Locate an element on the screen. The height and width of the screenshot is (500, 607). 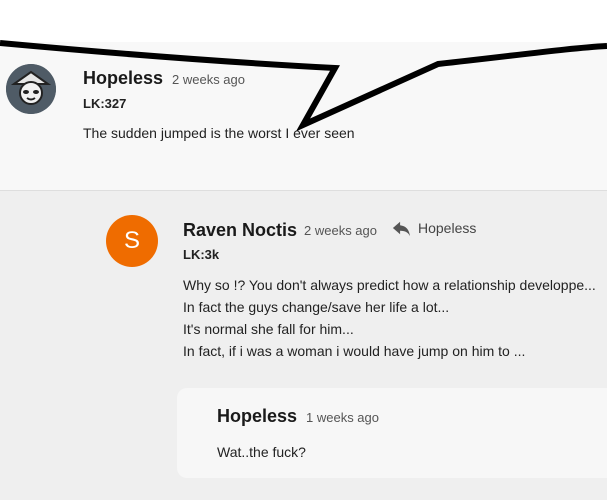
panda-avatar-icon is located at coordinates (31, 89).